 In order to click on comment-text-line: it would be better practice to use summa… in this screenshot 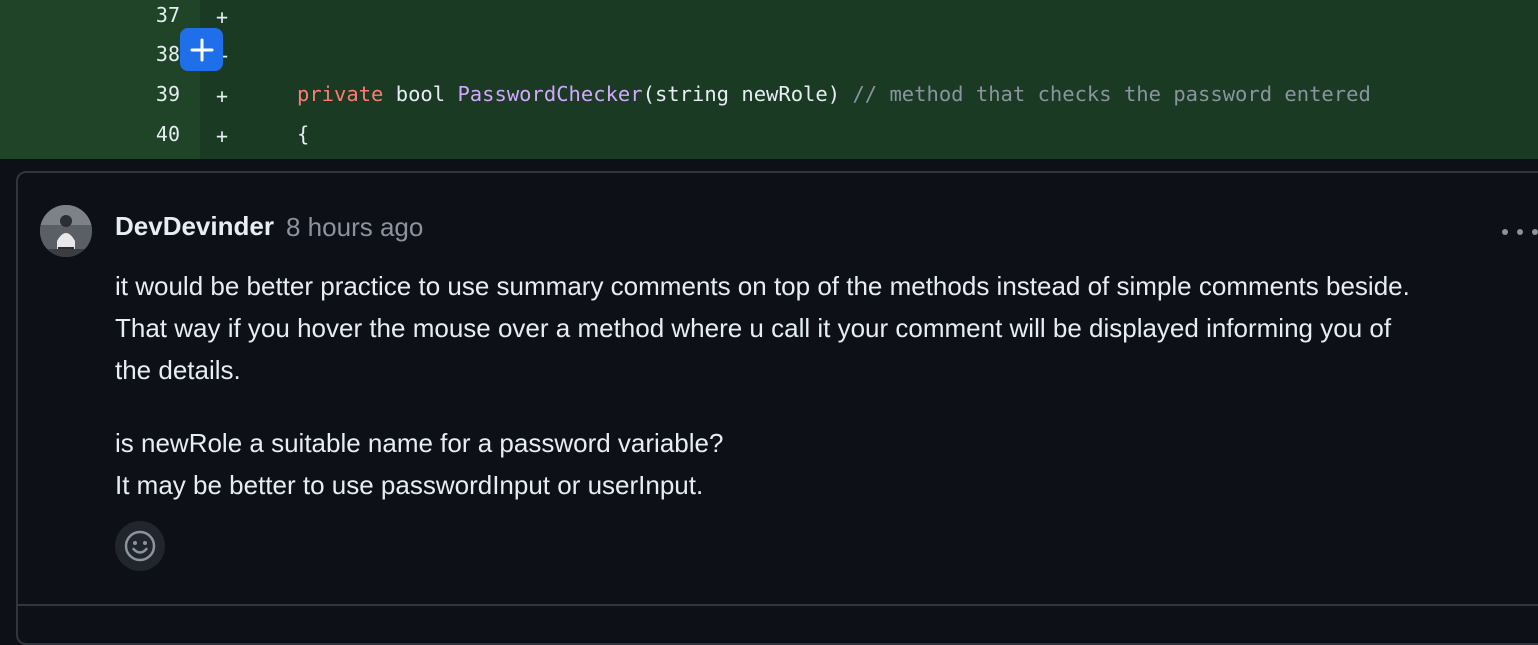, I will do `click(762, 286)`.